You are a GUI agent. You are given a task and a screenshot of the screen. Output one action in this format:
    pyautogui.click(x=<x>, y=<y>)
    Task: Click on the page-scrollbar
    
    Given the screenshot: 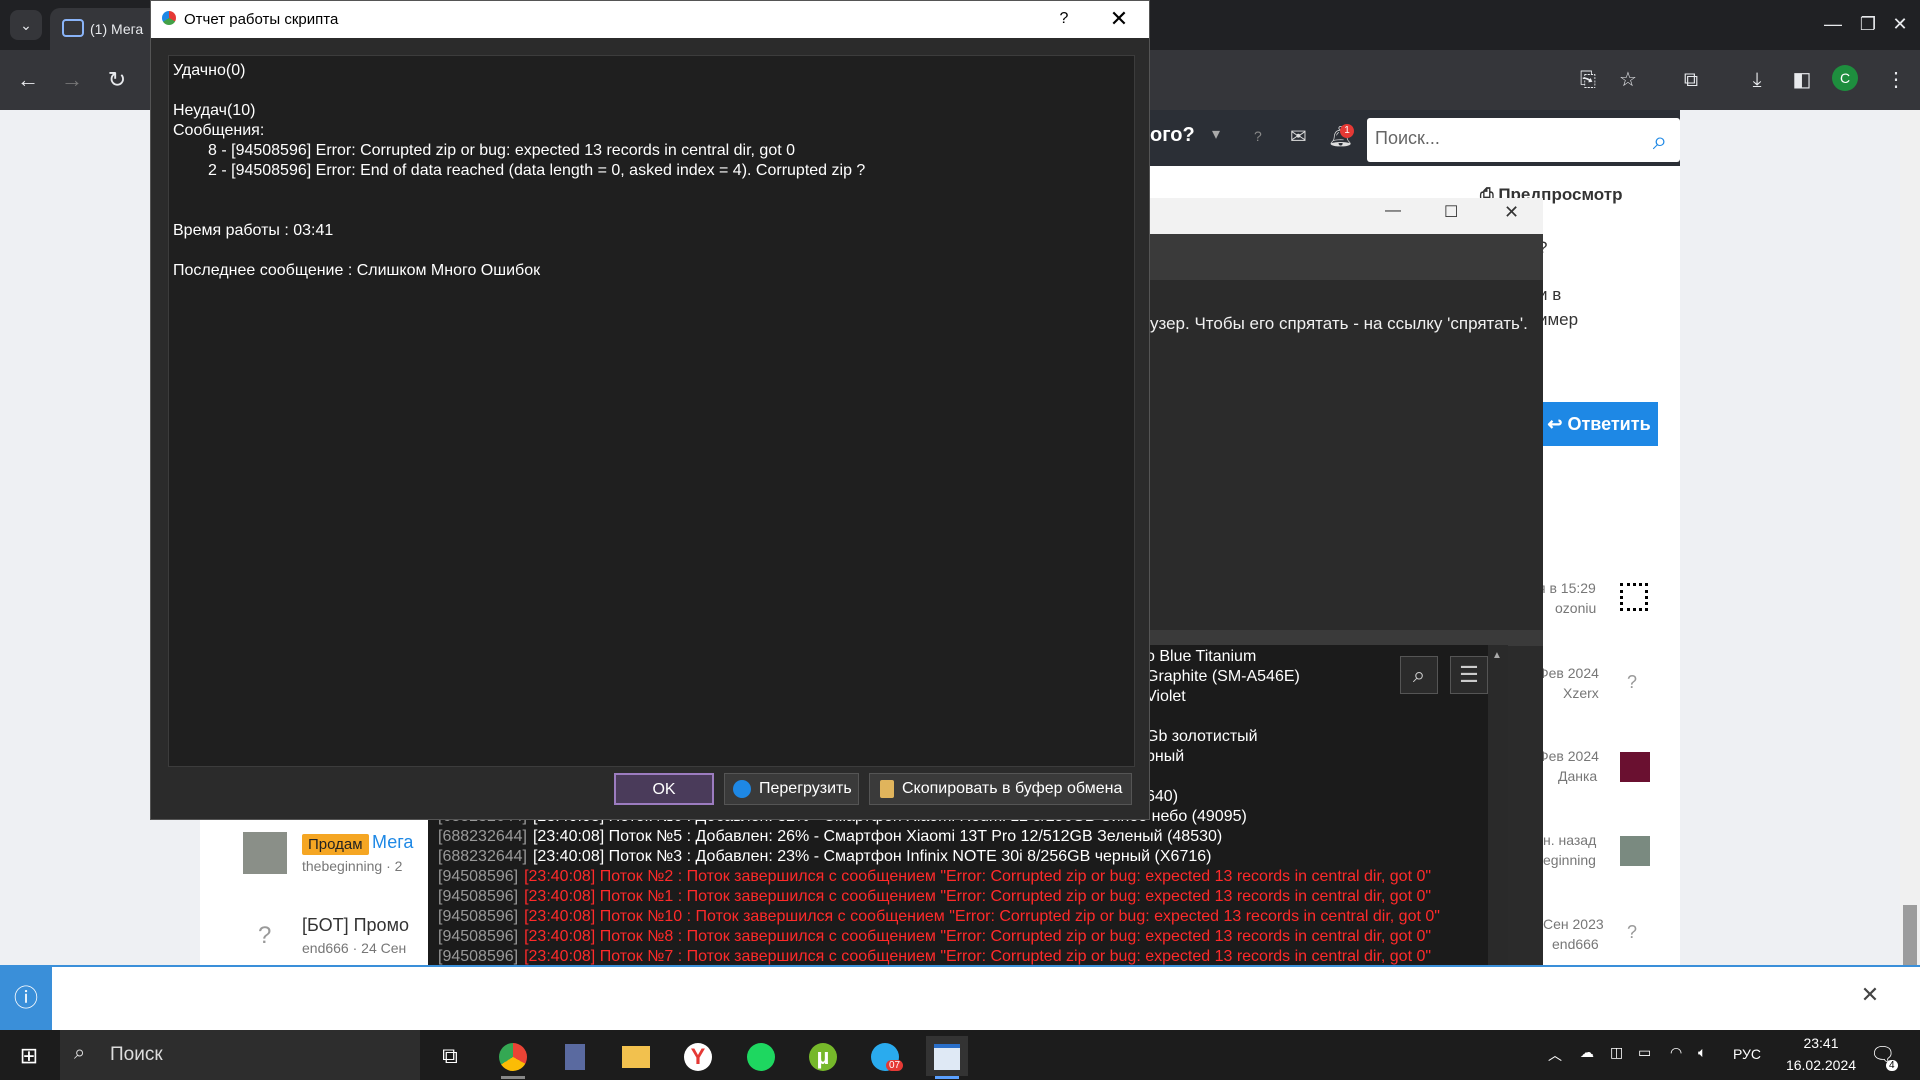 What is the action you would take?
    pyautogui.click(x=1910, y=570)
    